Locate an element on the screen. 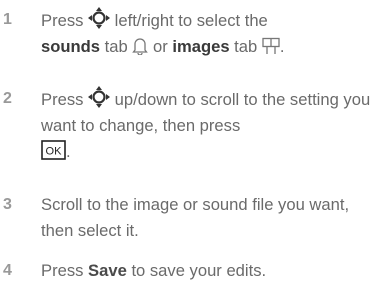 The width and height of the screenshot is (376, 294). step-text-direction: left/right to select the is located at coordinates (191, 20).